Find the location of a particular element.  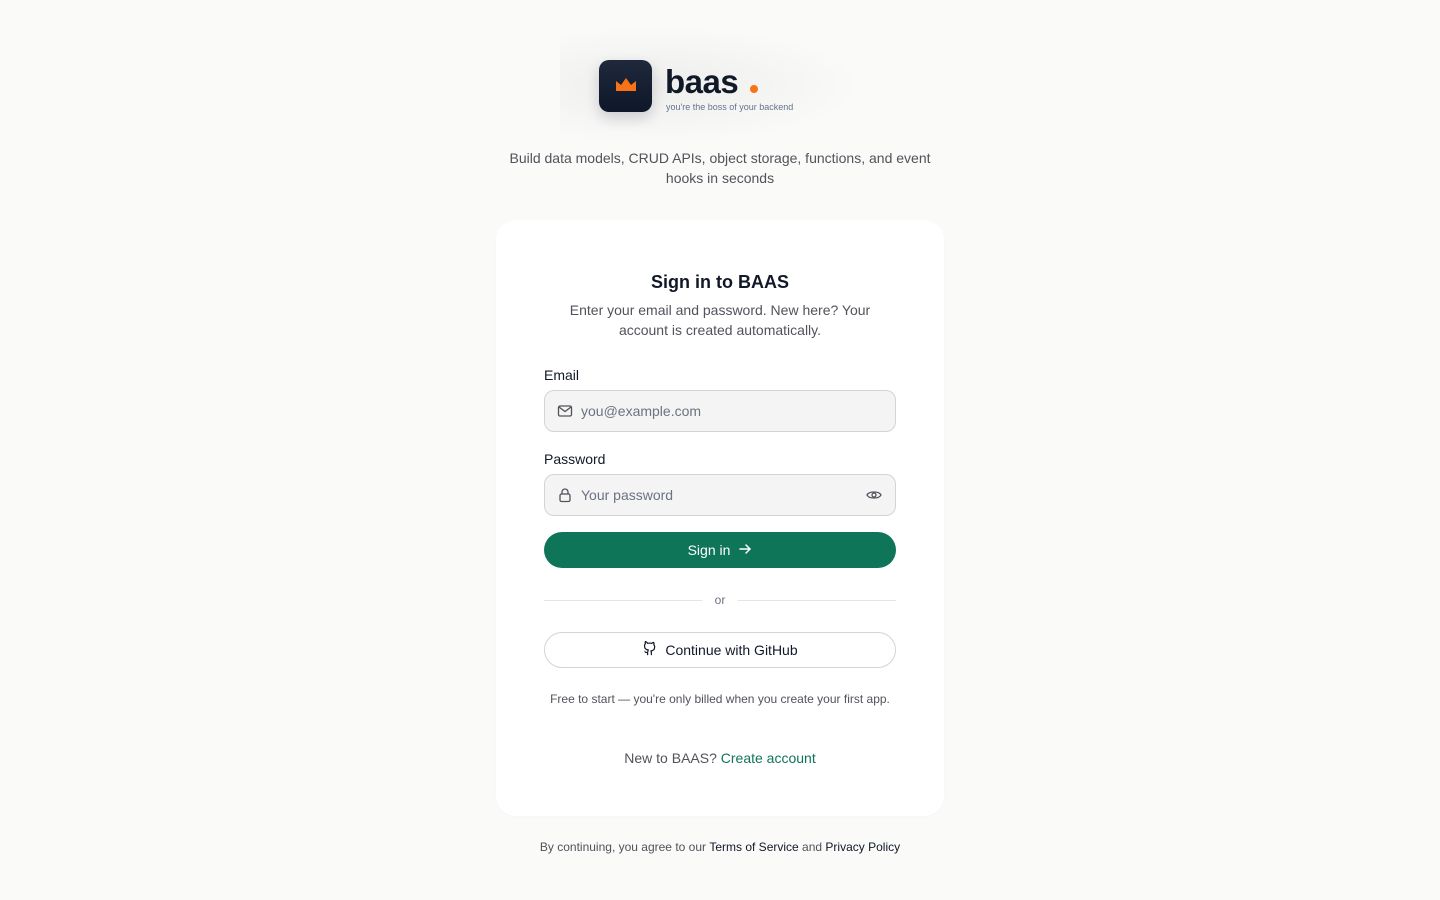

legal-and: and is located at coordinates (812, 847).